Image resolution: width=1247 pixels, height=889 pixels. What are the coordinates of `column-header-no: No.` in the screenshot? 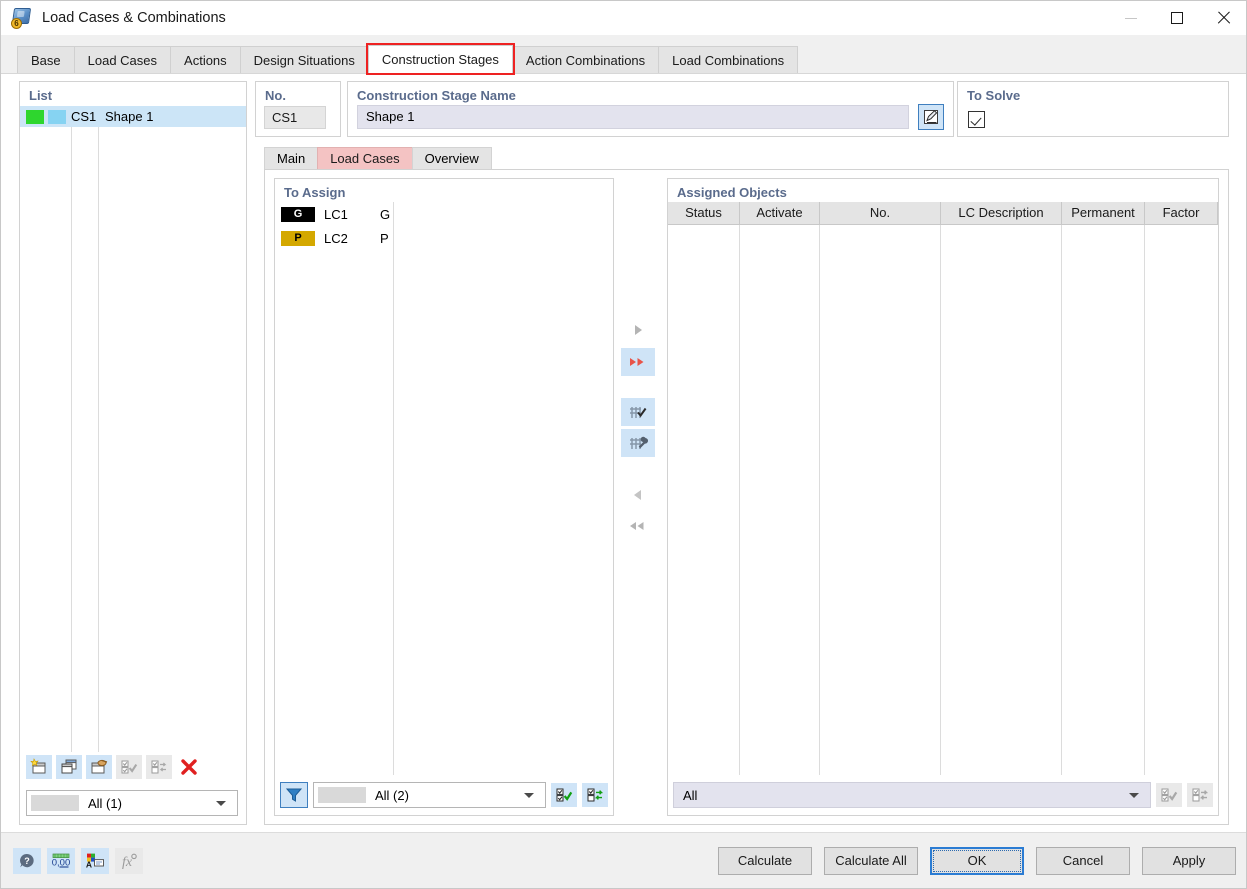 It's located at (880, 213).